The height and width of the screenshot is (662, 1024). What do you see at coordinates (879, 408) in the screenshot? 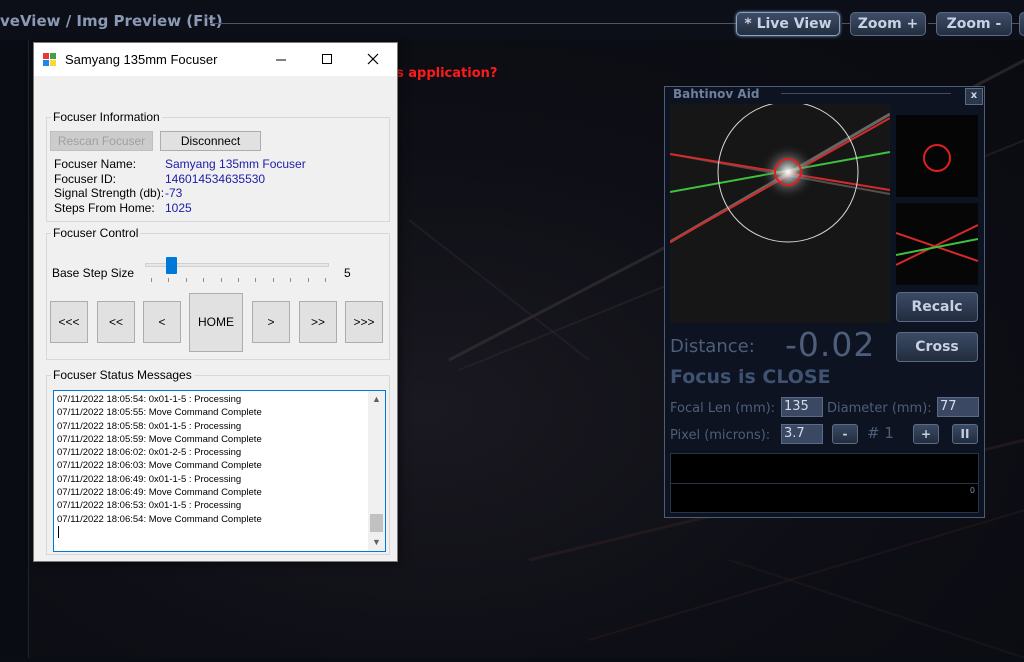
I see `diameter-label: Diameter (mm):` at bounding box center [879, 408].